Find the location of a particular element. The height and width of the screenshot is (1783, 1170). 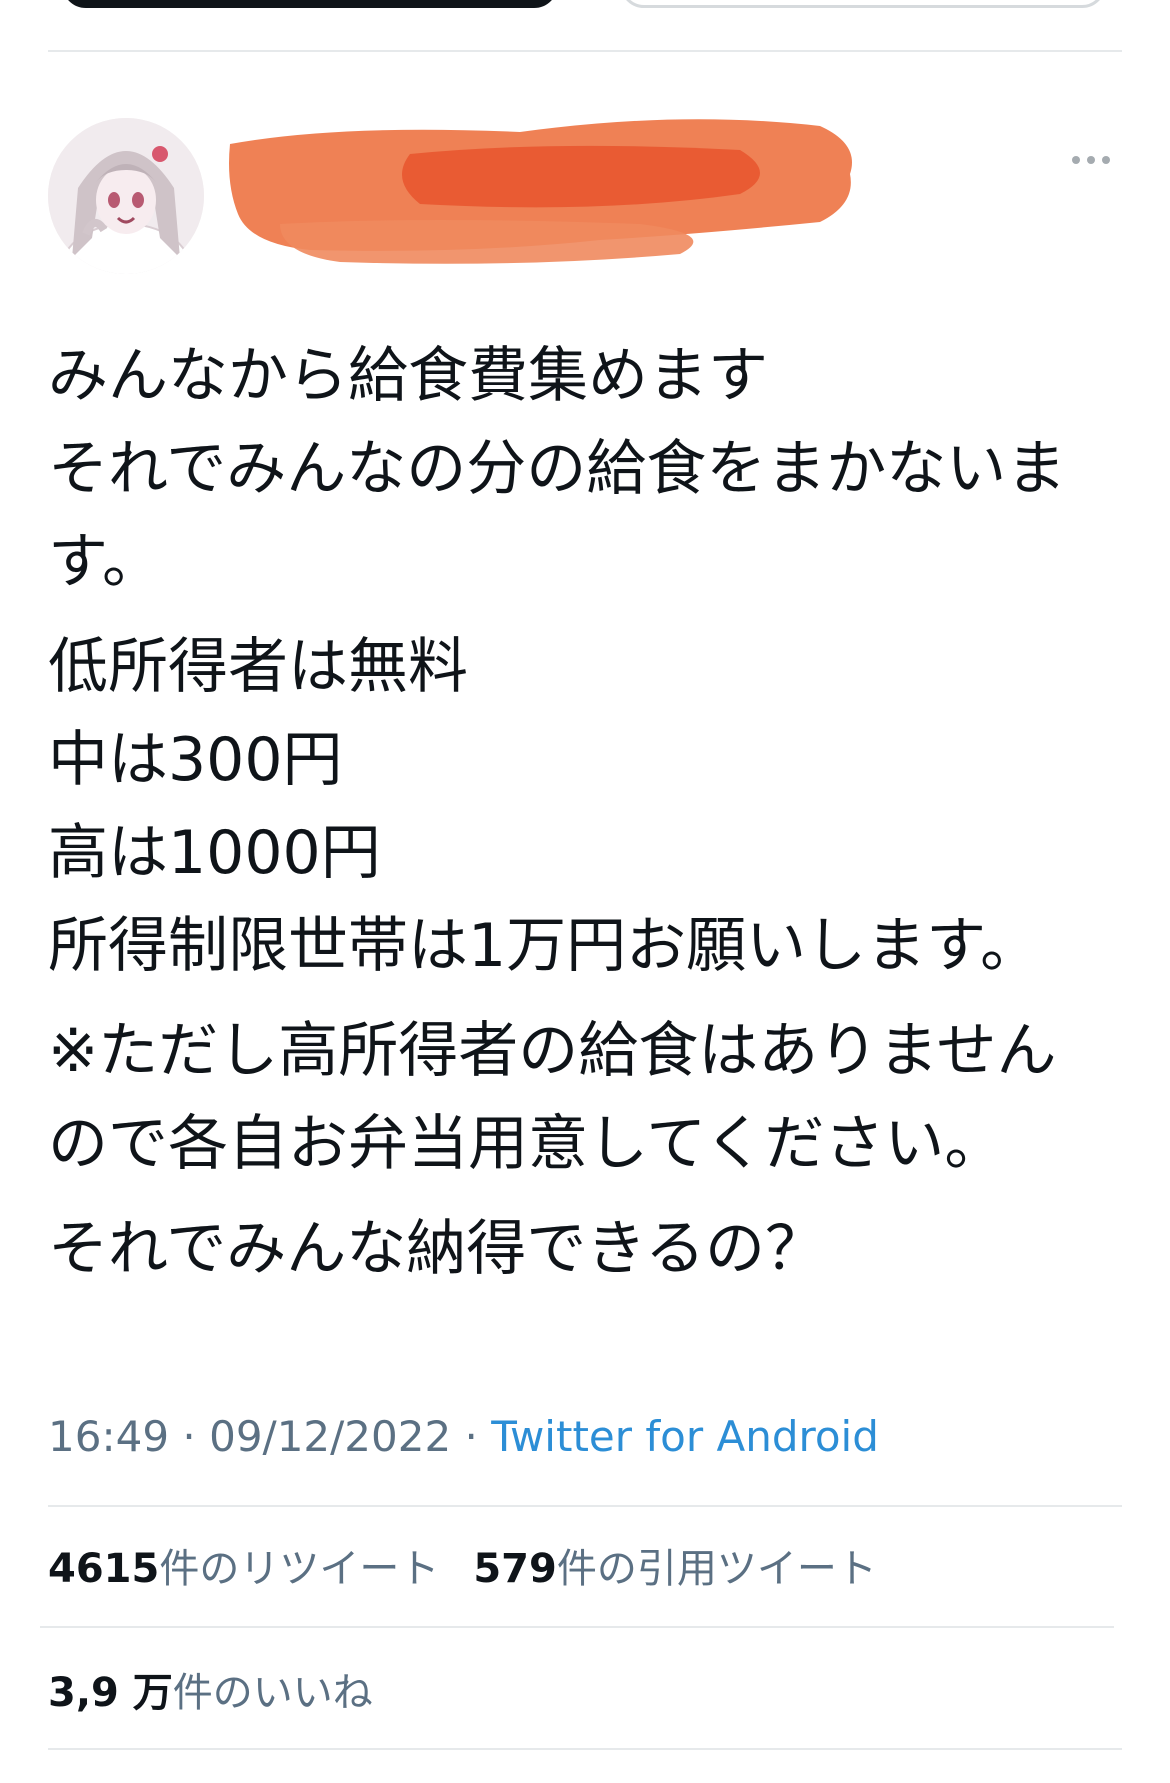

tweet-line: 低所得者は無料 is located at coordinates (258, 667).